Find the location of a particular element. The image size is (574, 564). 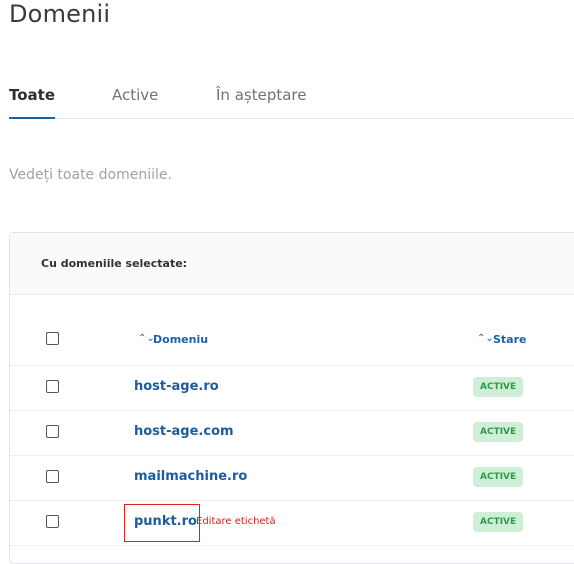

select-all-checkbox is located at coordinates (52, 338).